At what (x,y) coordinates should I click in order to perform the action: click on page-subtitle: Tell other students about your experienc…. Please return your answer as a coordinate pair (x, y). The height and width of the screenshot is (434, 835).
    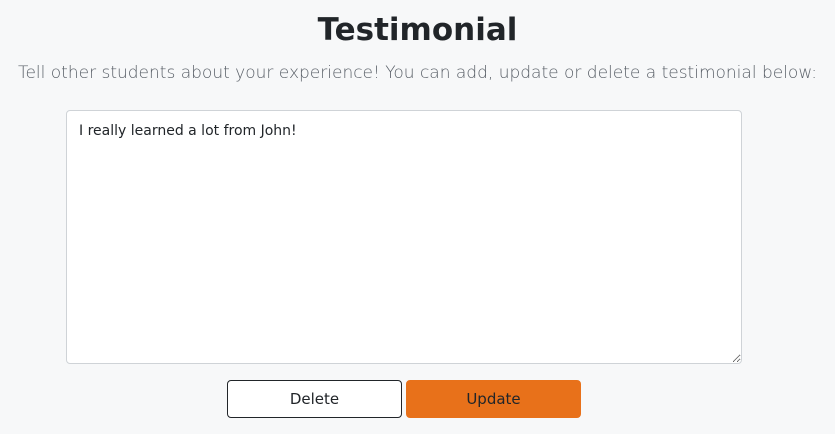
    Looking at the image, I should click on (417, 73).